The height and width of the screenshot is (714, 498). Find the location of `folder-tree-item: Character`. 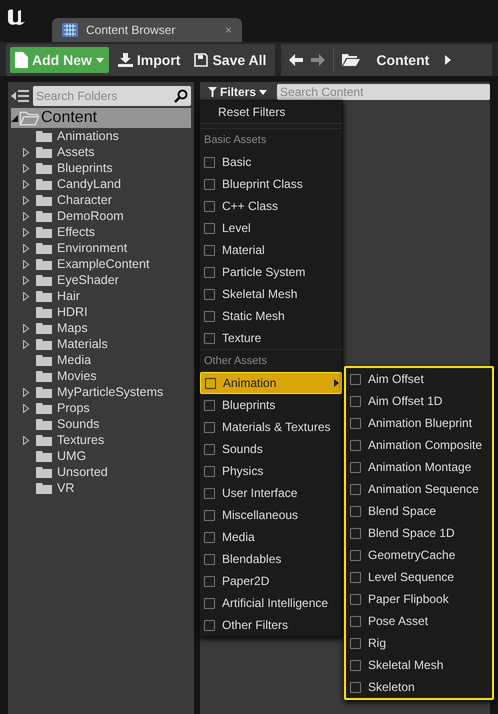

folder-tree-item: Character is located at coordinates (101, 200).